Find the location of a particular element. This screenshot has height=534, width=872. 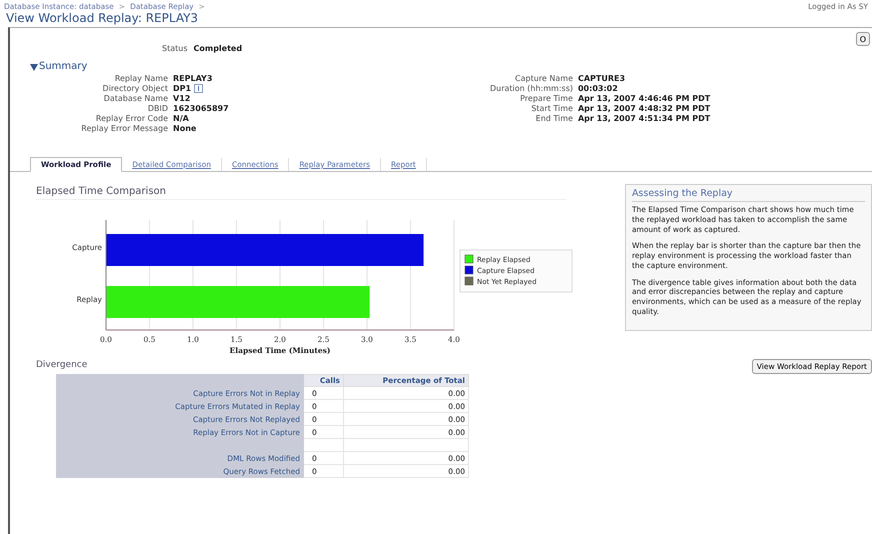

triangle-icon is located at coordinates (34, 66).